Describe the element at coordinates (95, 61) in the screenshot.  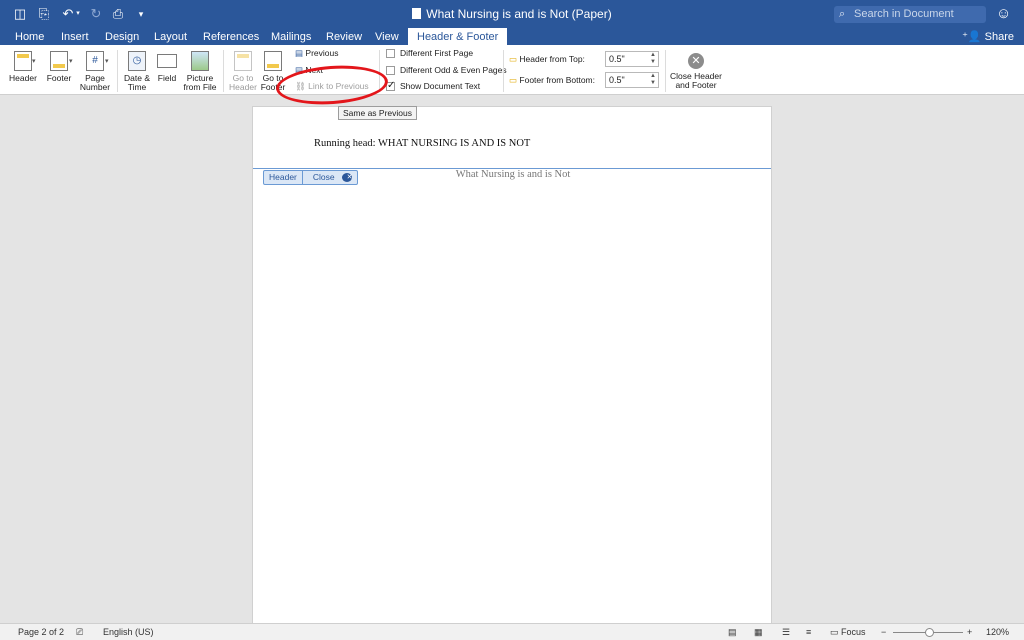
I see `page-number-icon: #` at that location.